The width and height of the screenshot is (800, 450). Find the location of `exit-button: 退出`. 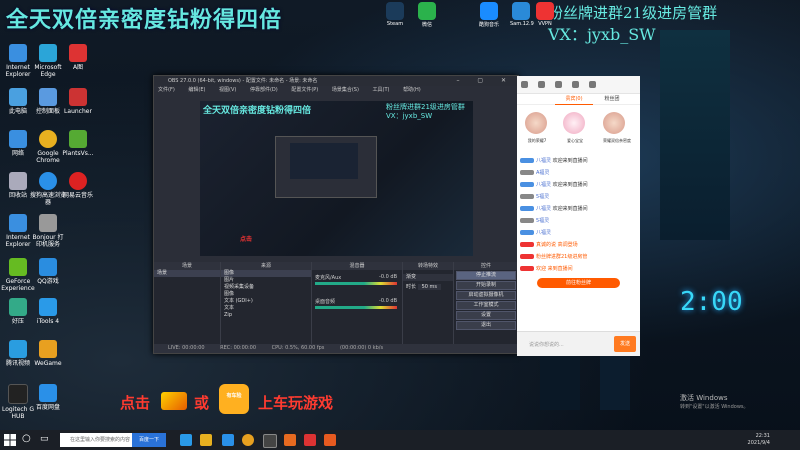

exit-button: 退出 is located at coordinates (486, 325).